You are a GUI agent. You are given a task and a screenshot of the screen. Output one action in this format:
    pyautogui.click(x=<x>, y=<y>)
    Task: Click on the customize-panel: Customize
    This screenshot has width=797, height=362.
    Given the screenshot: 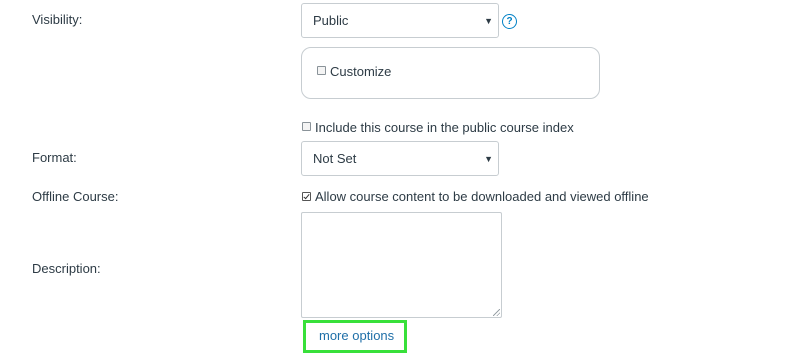 What is the action you would take?
    pyautogui.click(x=450, y=73)
    